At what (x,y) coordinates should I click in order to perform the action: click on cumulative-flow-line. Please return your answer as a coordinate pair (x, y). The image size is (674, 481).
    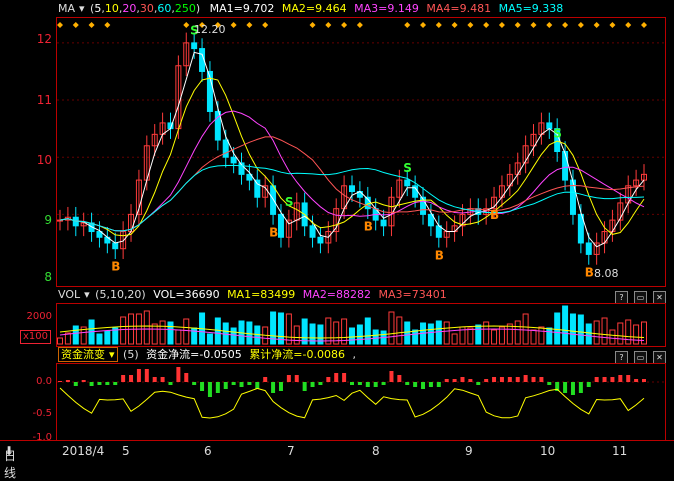
    Looking at the image, I should click on (352, 403).